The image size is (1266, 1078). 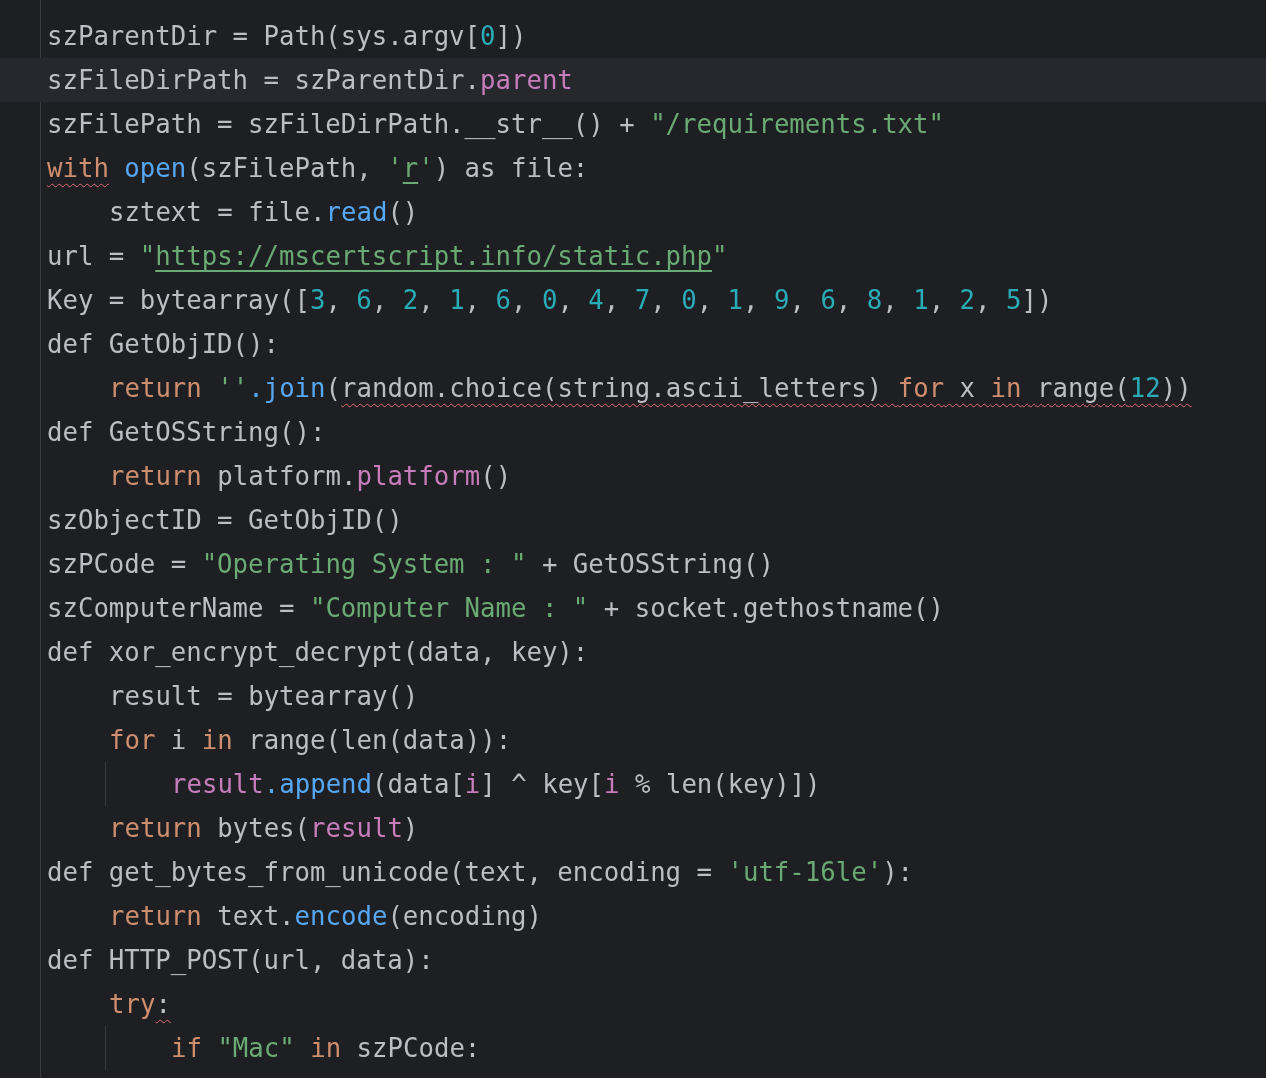 What do you see at coordinates (326, 916) in the screenshot?
I see `code-line: return text.encode(encoding)` at bounding box center [326, 916].